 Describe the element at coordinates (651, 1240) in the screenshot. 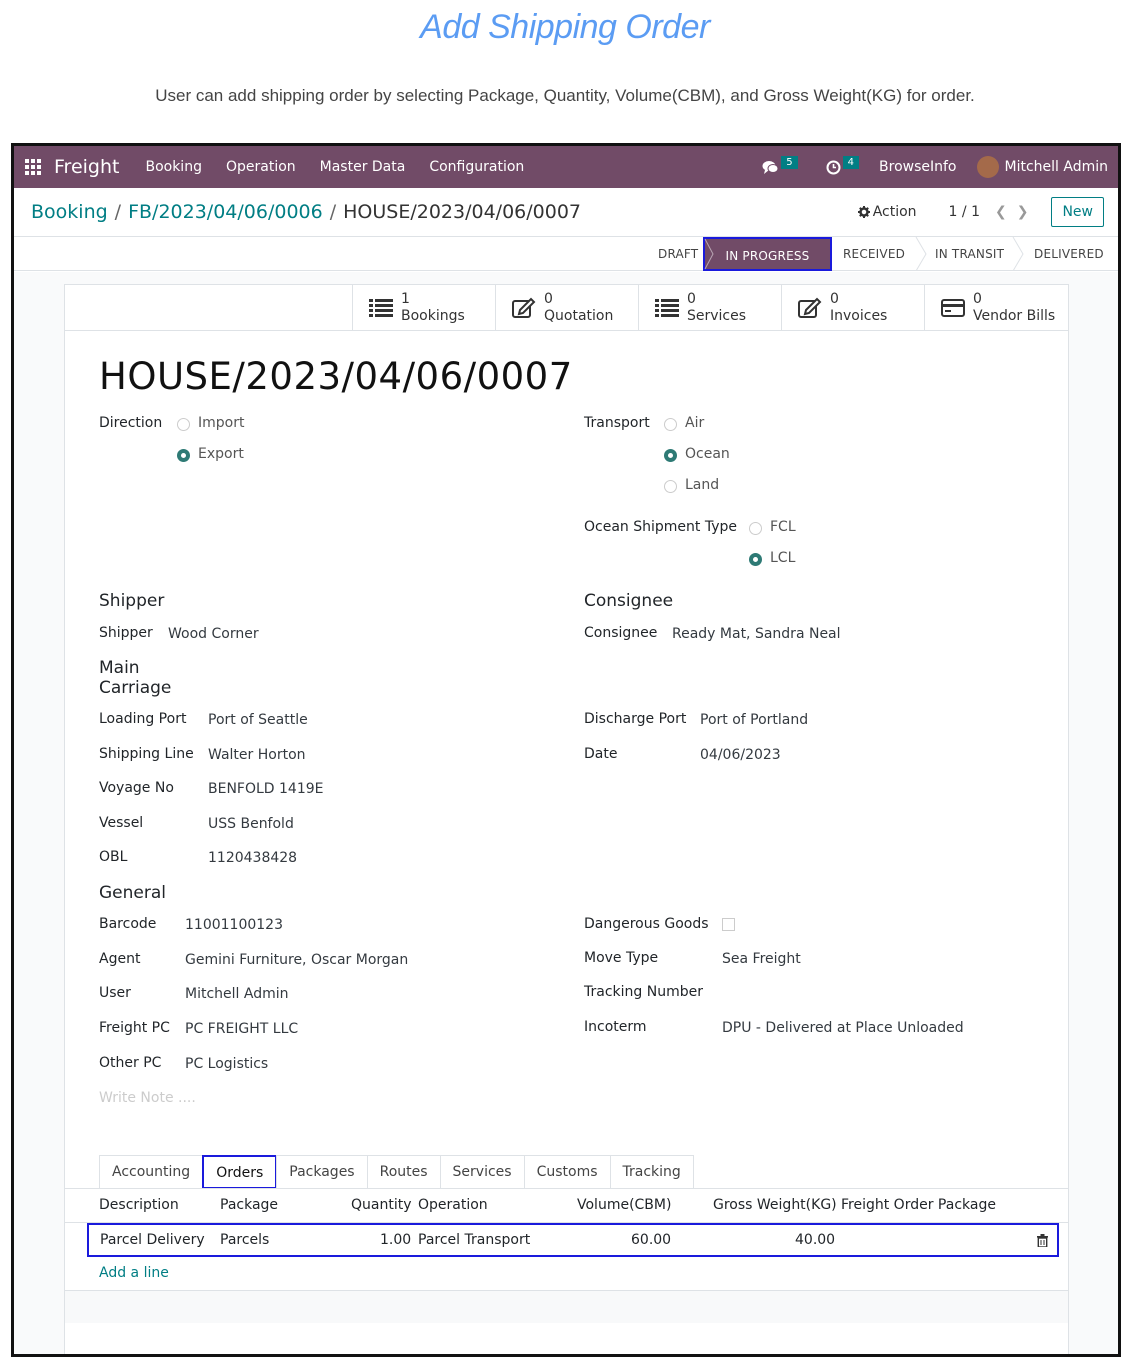

I see `row-volume: 60.00` at that location.